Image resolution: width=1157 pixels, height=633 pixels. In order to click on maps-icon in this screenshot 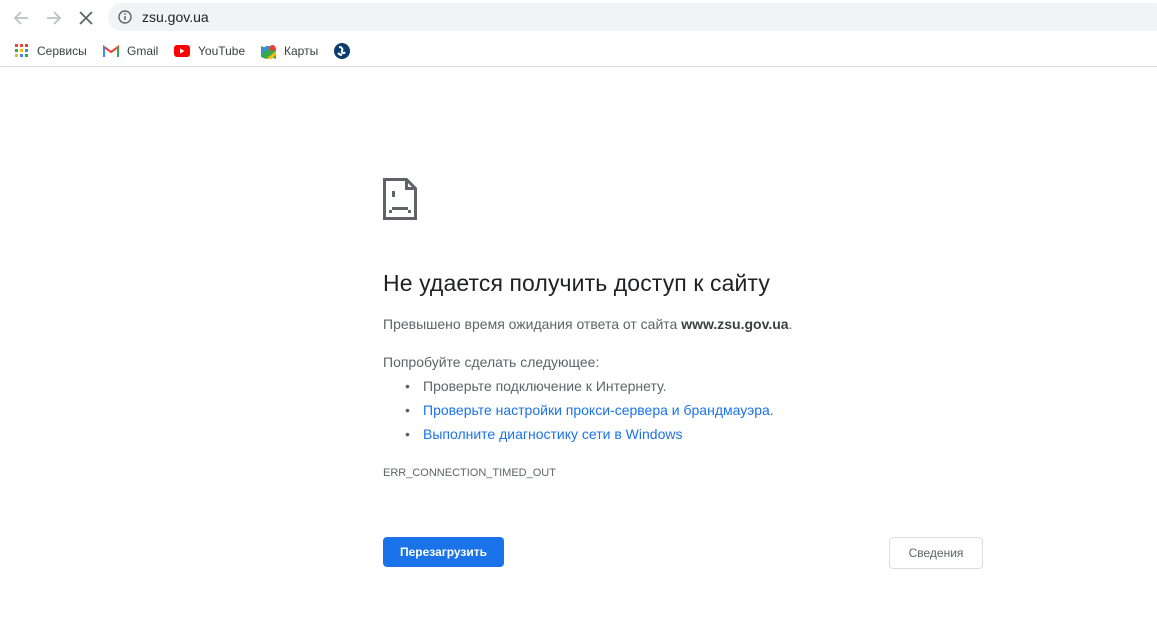, I will do `click(268, 51)`.